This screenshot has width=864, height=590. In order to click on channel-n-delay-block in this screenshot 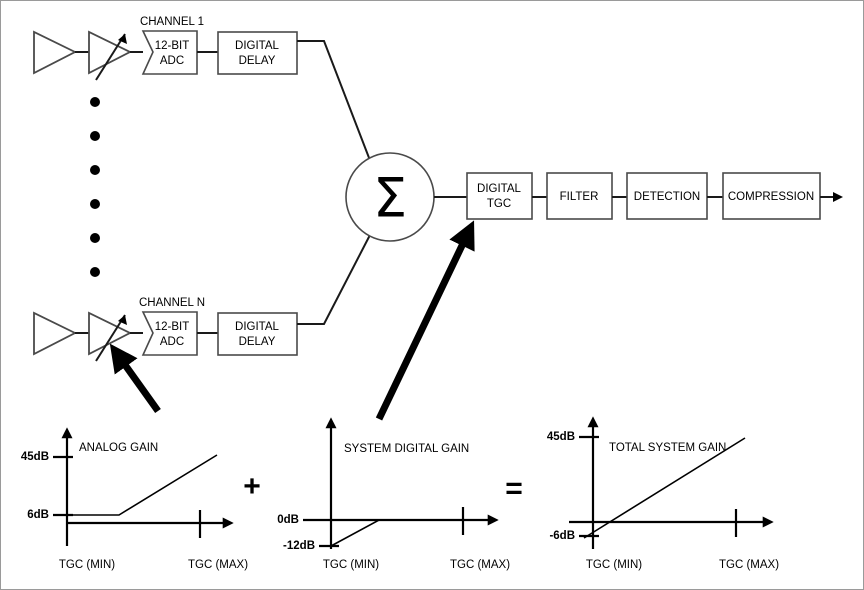, I will do `click(257, 334)`.